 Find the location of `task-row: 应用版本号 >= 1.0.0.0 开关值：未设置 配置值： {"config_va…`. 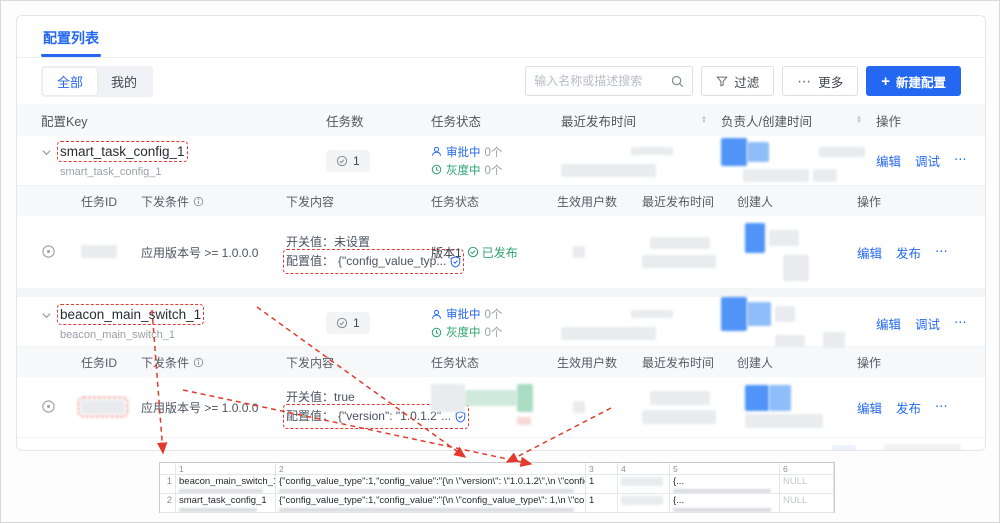

task-row: 应用版本号 >= 1.0.0.0 开关值：未设置 配置值： {"config_va… is located at coordinates (501, 252).